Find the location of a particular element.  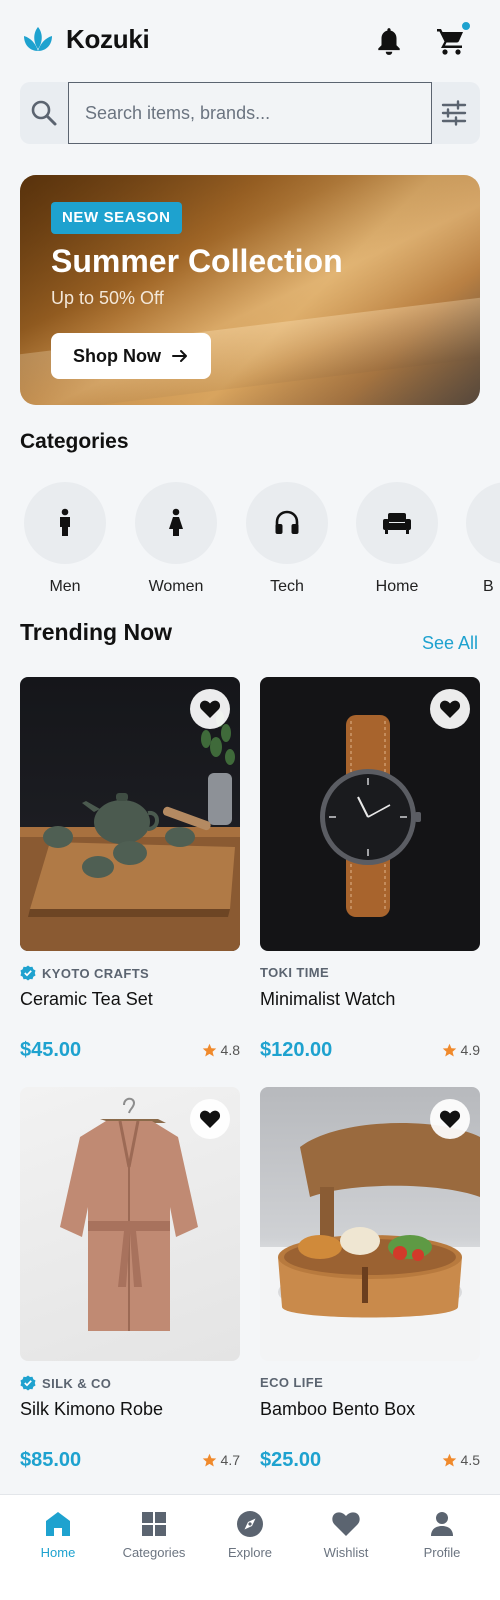

category-men: Men is located at coordinates (65, 538).